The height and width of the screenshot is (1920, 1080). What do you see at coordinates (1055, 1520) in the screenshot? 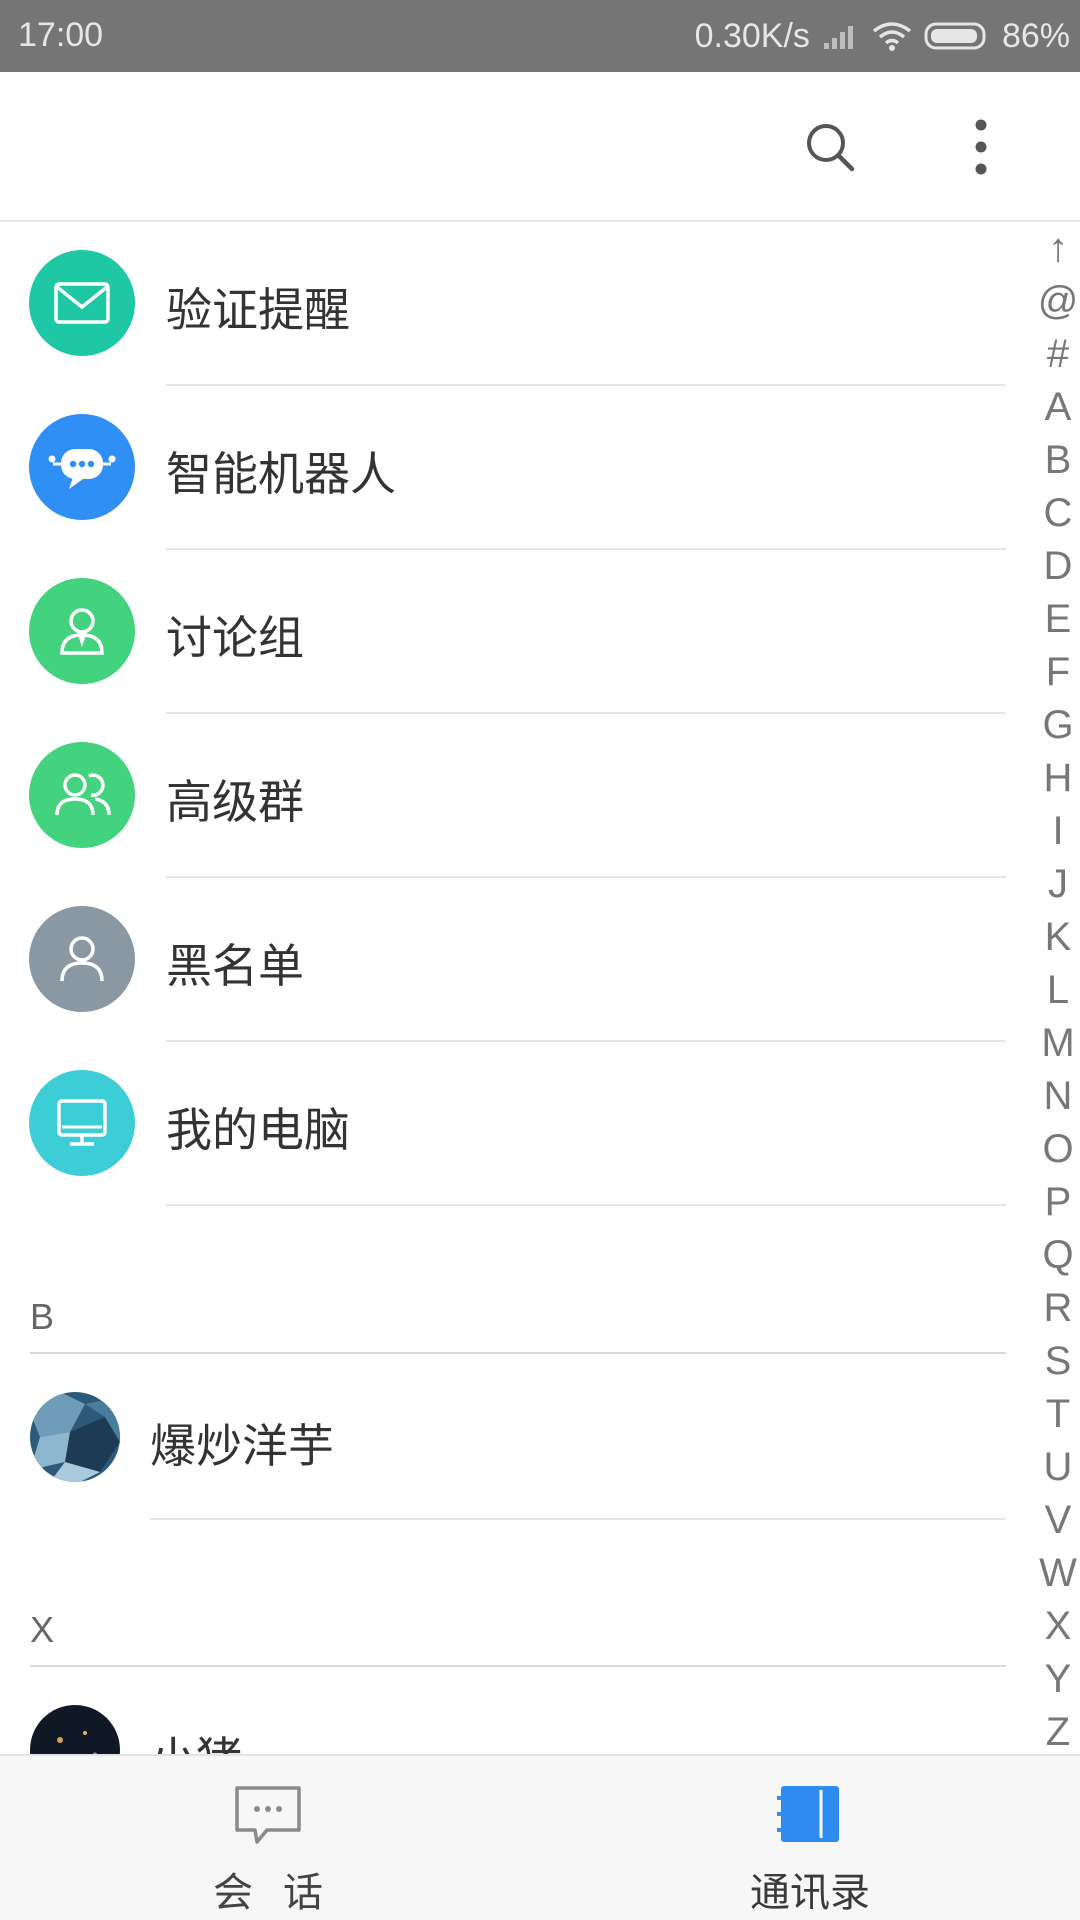
I see `index-letter: V` at bounding box center [1055, 1520].